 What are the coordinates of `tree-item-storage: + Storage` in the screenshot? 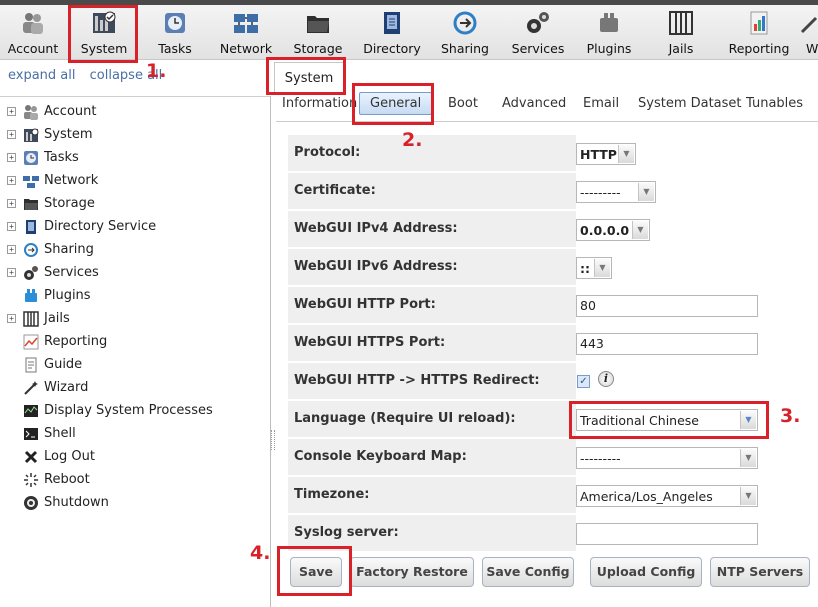 It's located at (135, 203).